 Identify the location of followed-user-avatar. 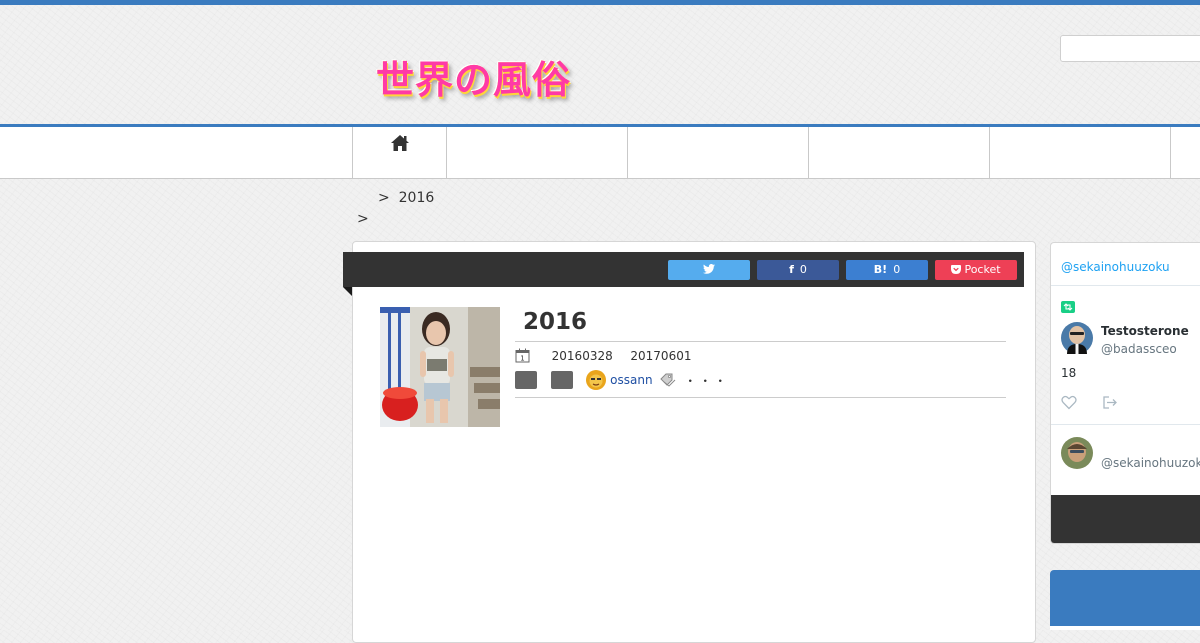
(1077, 453).